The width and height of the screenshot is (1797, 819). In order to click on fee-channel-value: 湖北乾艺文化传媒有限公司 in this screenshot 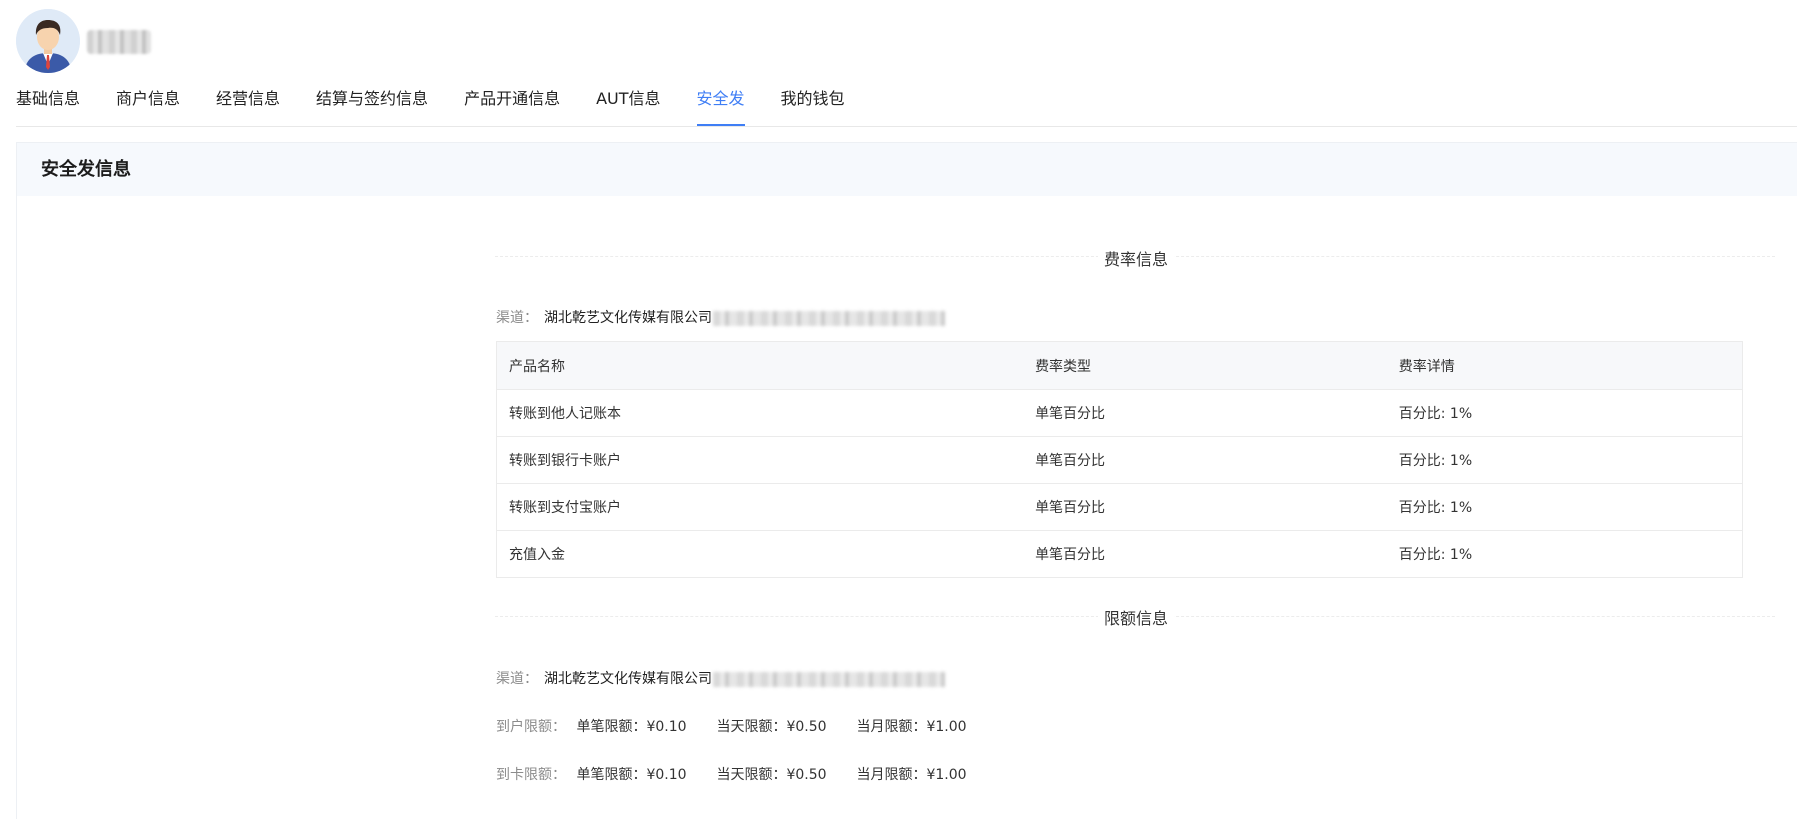, I will do `click(628, 318)`.